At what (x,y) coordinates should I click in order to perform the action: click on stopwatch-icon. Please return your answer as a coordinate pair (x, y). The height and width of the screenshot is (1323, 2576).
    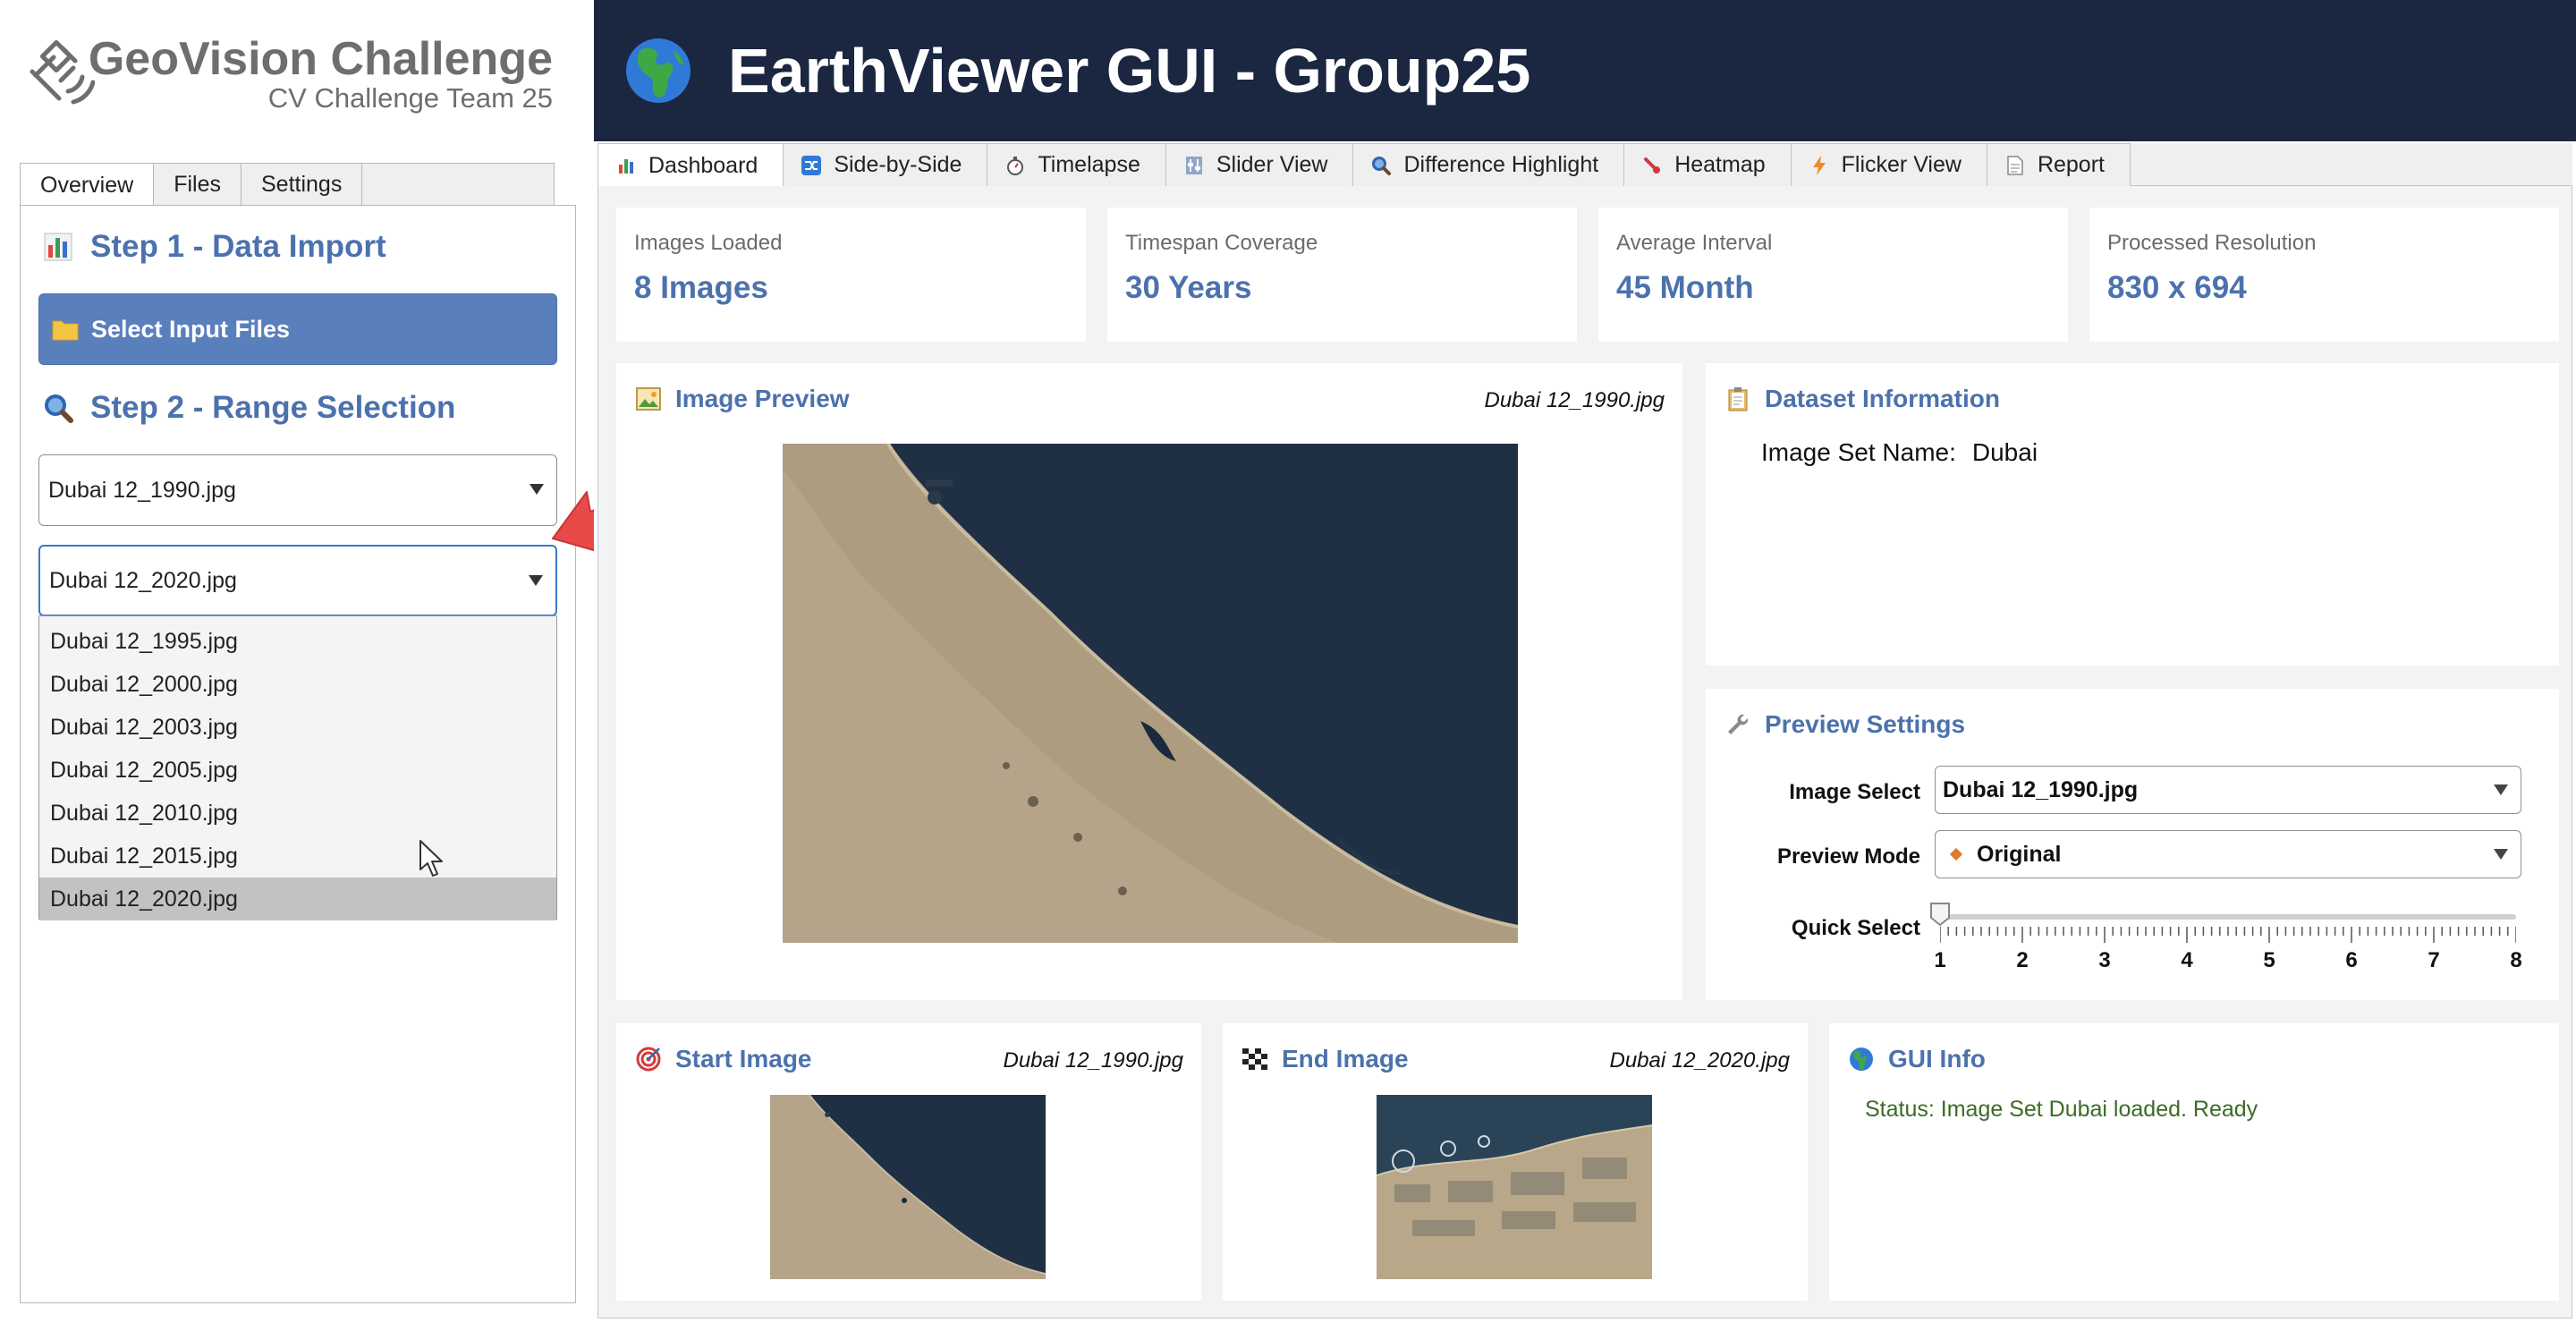
    Looking at the image, I should click on (1015, 165).